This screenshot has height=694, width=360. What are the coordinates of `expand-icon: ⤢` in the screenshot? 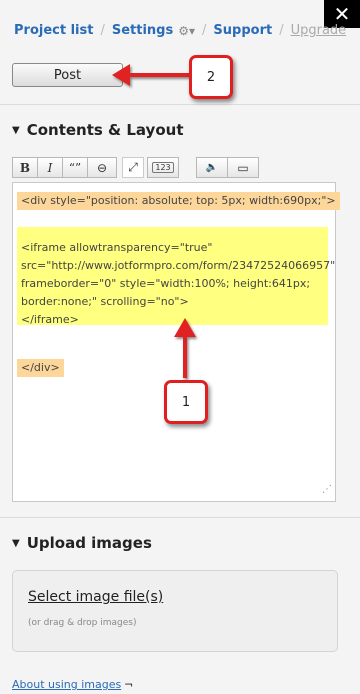 It's located at (133, 167).